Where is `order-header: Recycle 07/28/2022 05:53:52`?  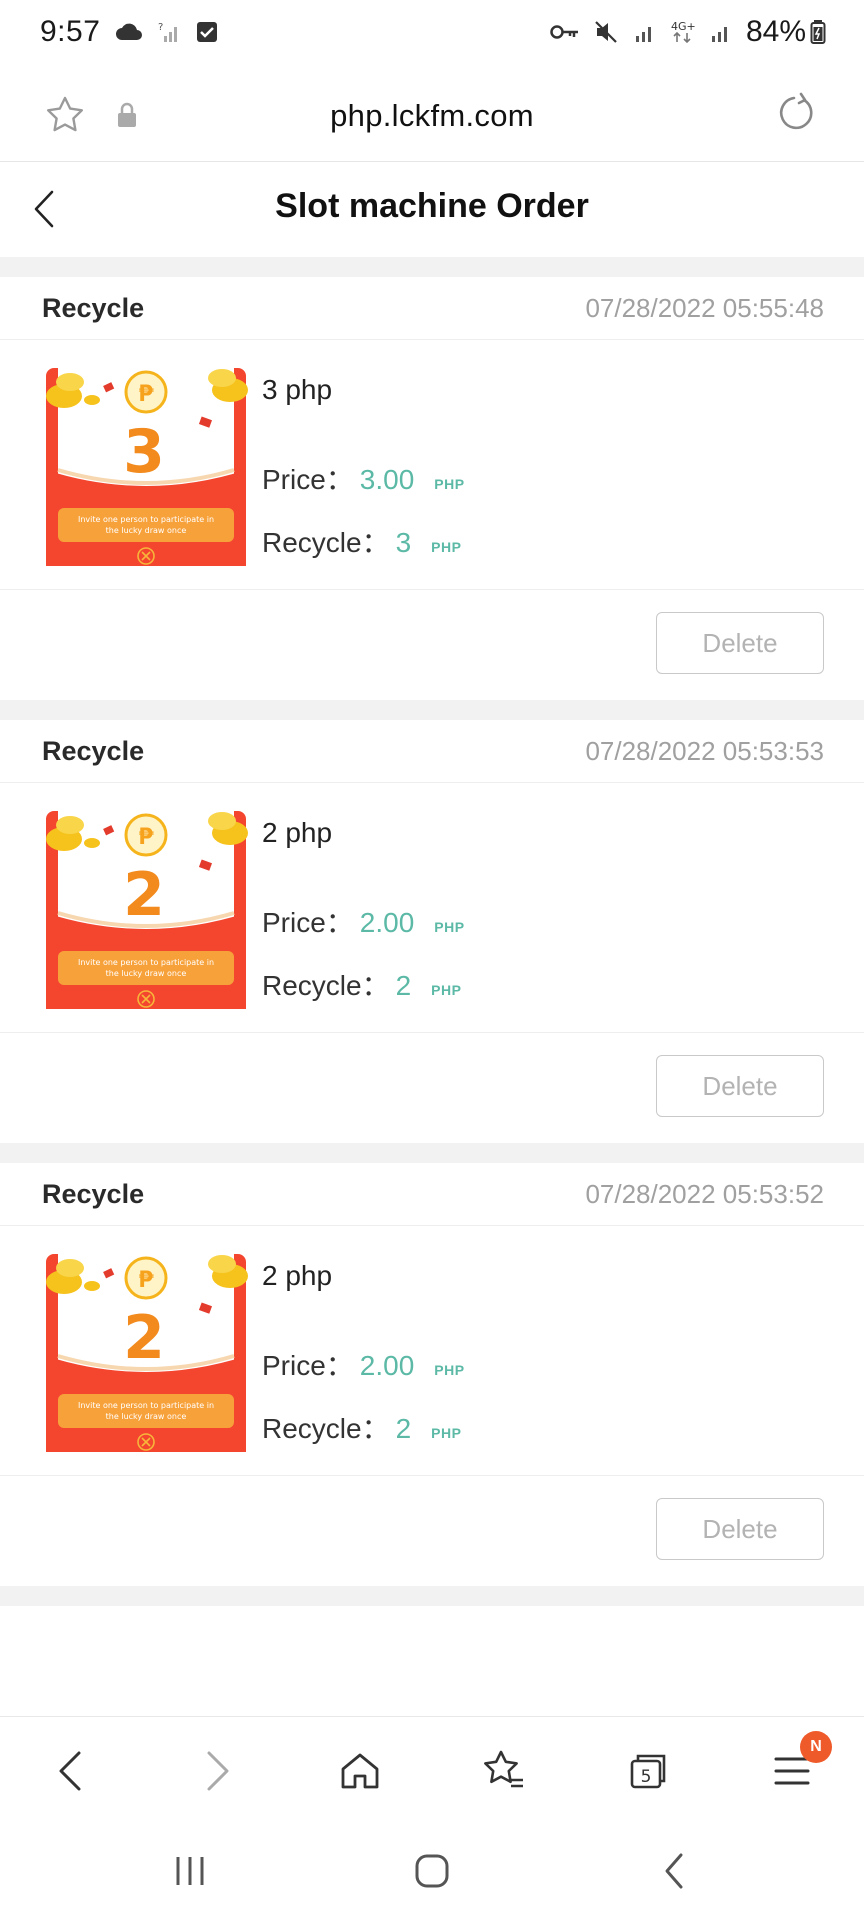
order-header: Recycle 07/28/2022 05:53:52 is located at coordinates (432, 1194).